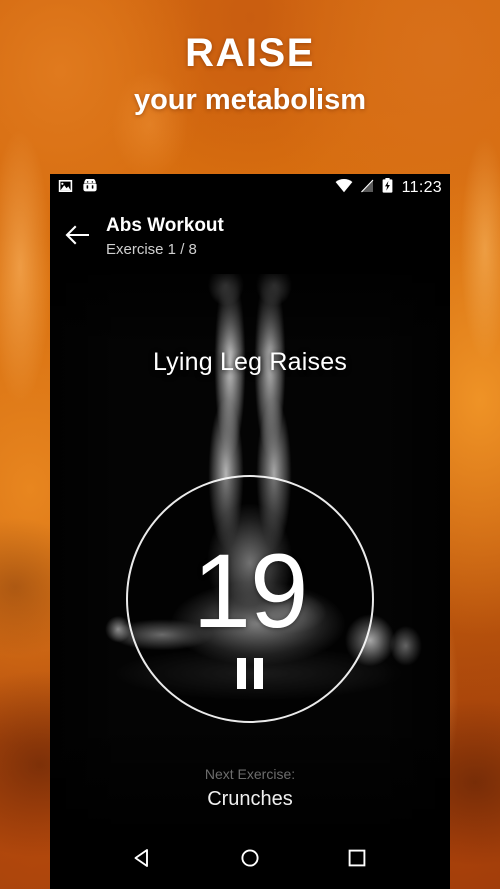  I want to click on nav-recents-button, so click(357, 860).